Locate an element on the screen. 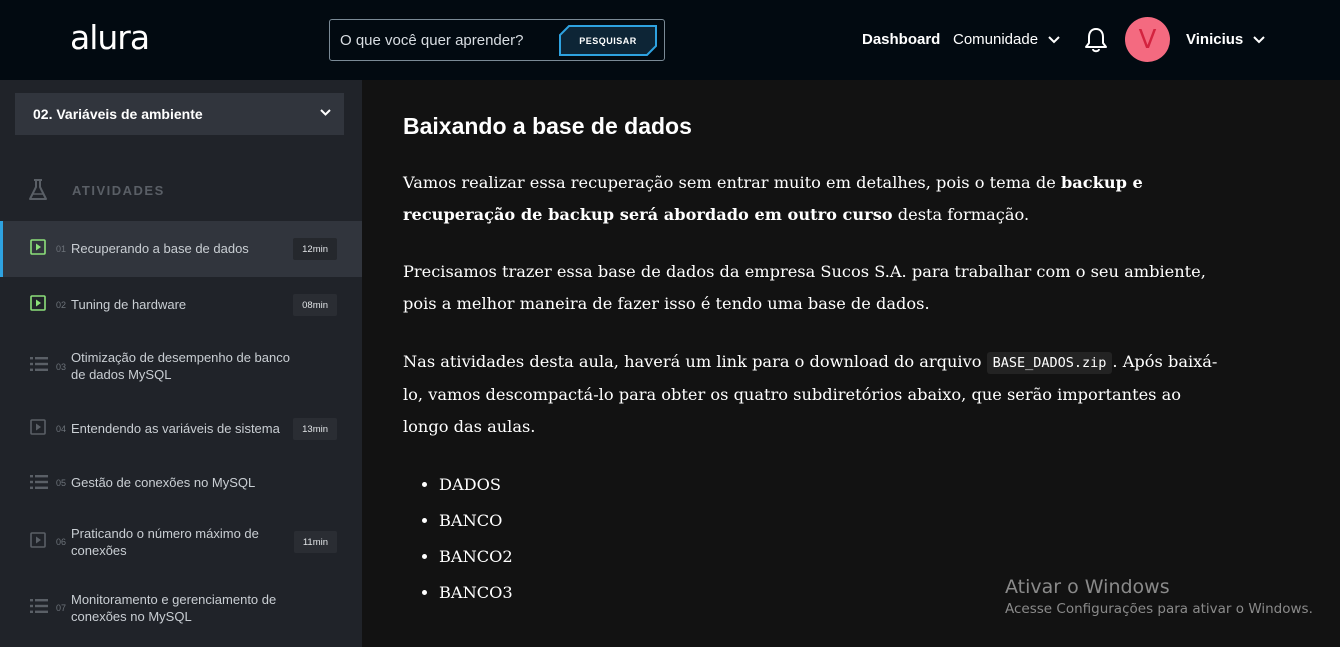 The width and height of the screenshot is (1340, 647). avatar: V is located at coordinates (1147, 39).